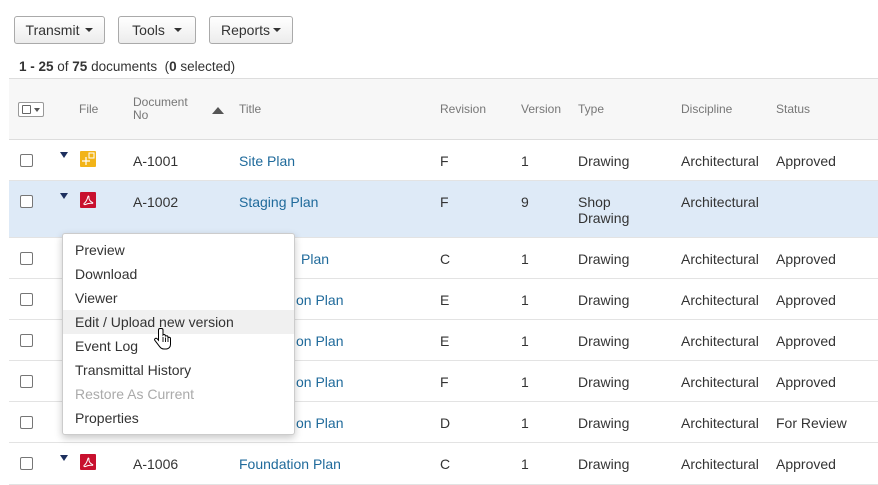 This screenshot has height=485, width=878. What do you see at coordinates (156, 161) in the screenshot?
I see `document-number: A-1001` at bounding box center [156, 161].